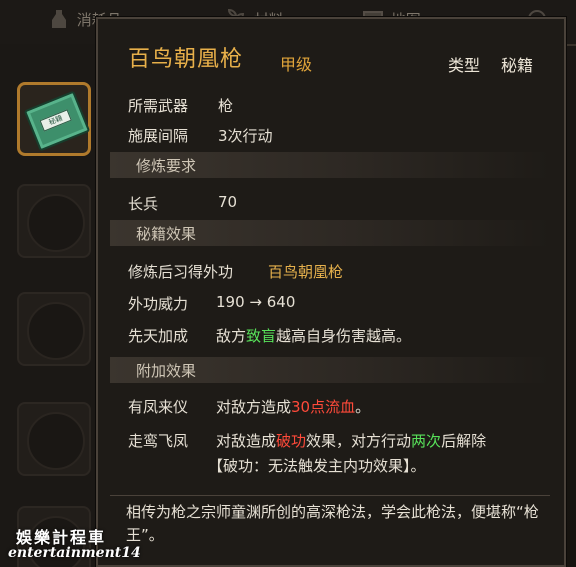 The image size is (576, 567). What do you see at coordinates (181, 272) in the screenshot?
I see `learn-skill-label: 修炼后习得外功` at bounding box center [181, 272].